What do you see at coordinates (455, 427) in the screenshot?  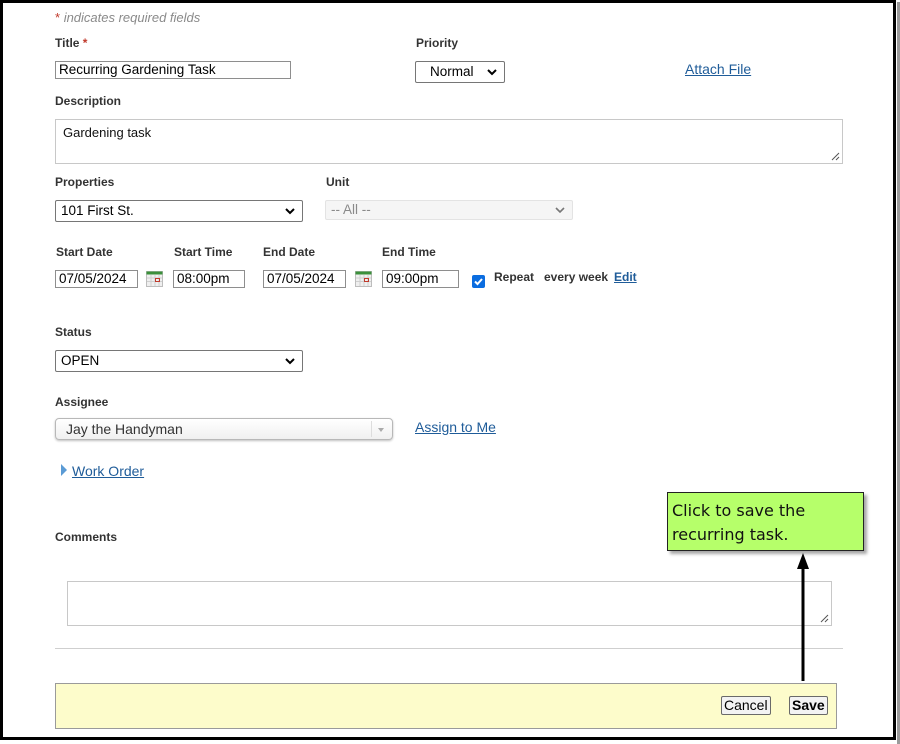 I see `assign-to-me-link: Assign to Me` at bounding box center [455, 427].